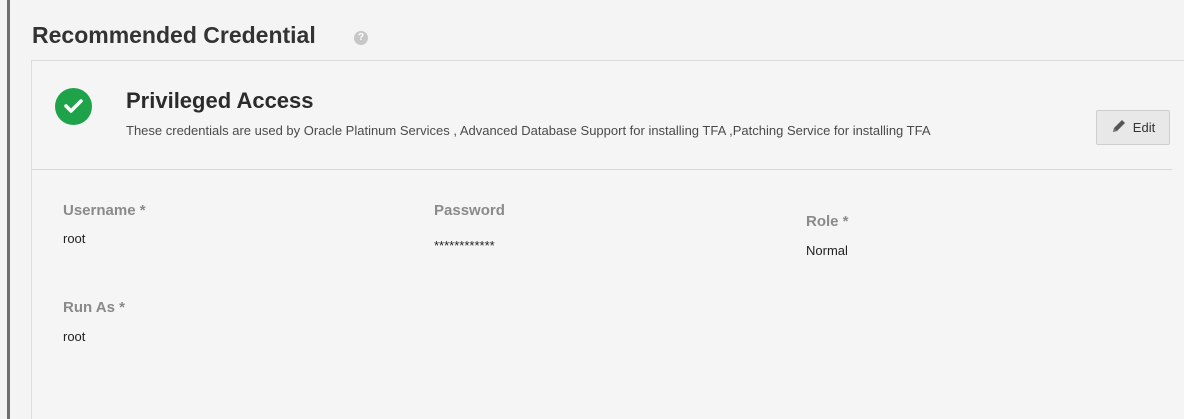  I want to click on run-as-value: root, so click(74, 336).